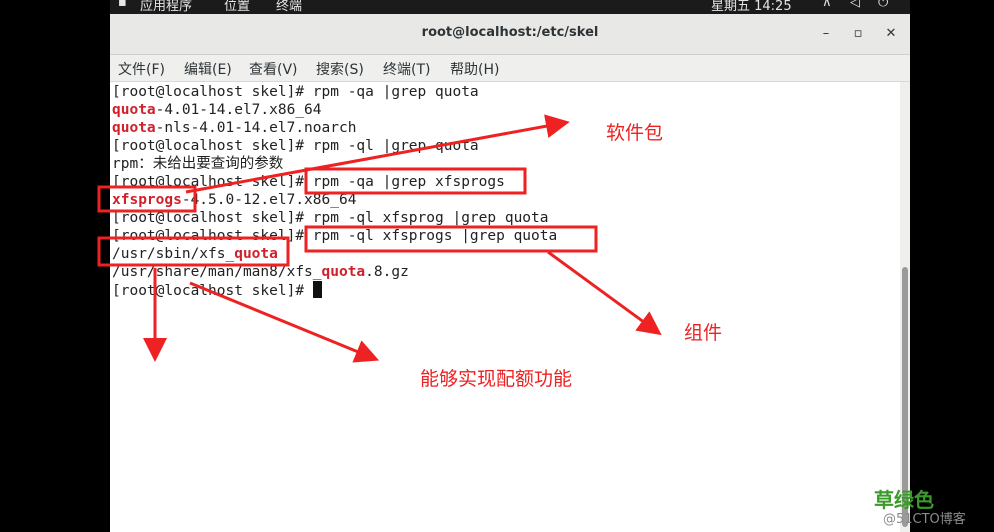 This screenshot has width=994, height=532. What do you see at coordinates (604, 293) in the screenshot?
I see `arrow-to-component` at bounding box center [604, 293].